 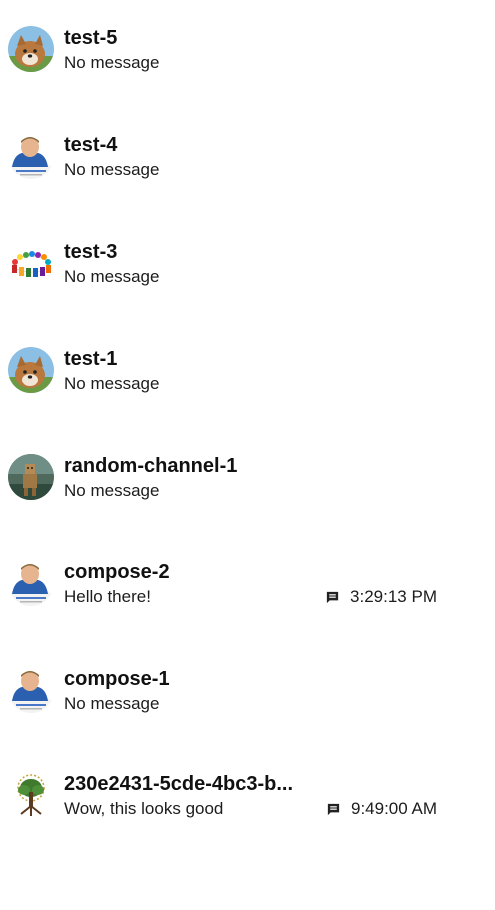 I want to click on last-message-preview: Wow, this looks good, so click(x=144, y=808).